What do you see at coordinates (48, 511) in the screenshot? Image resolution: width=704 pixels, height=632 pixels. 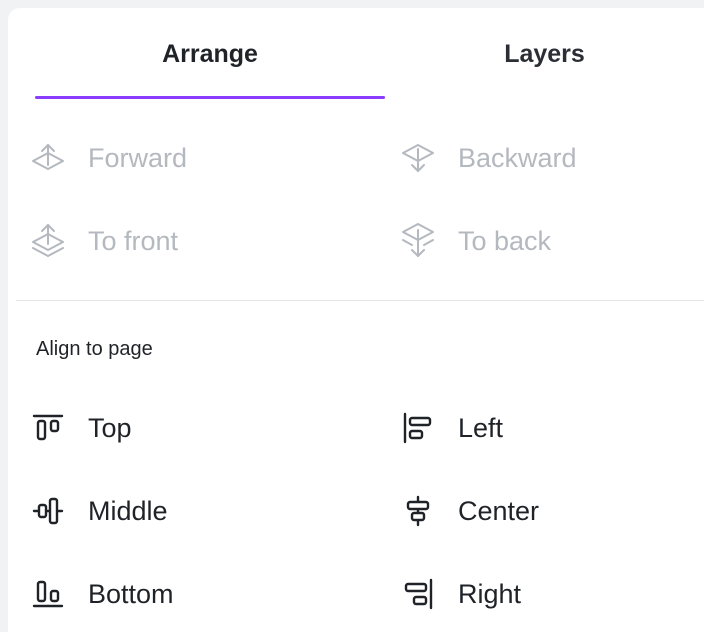 I see `align-middle-icon` at bounding box center [48, 511].